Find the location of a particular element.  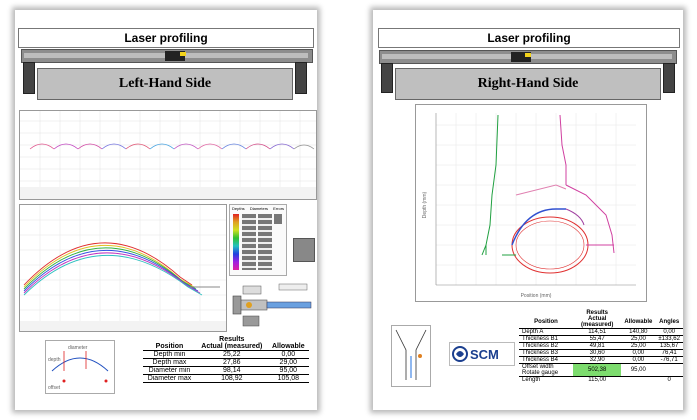

table-row: Thickness B1 55,47 25,00 ±133,62 is located at coordinates (601, 339).